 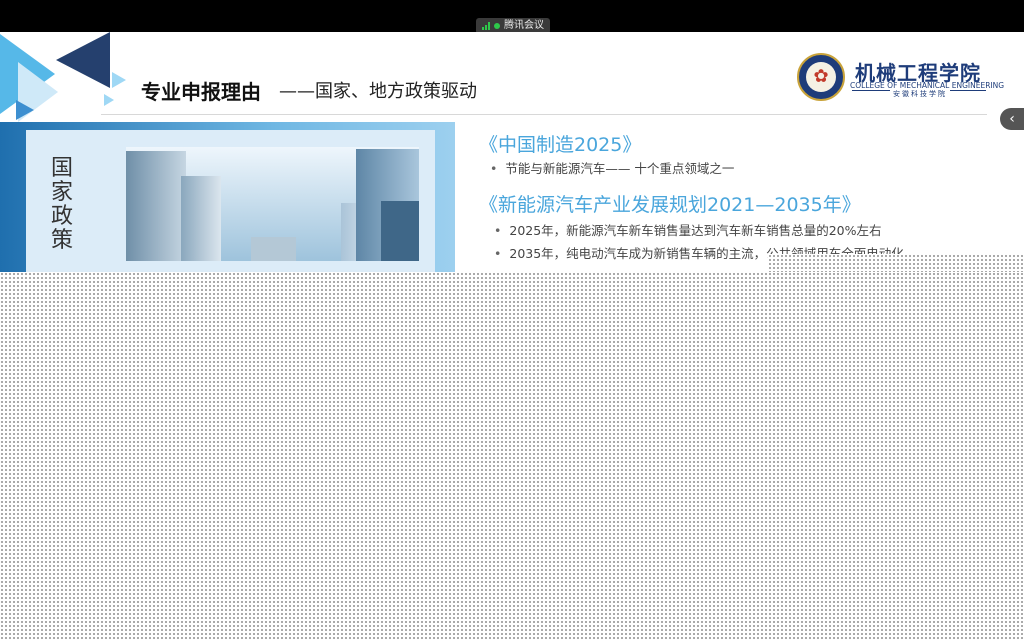 I want to click on loading-overlay, so click(x=896, y=263).